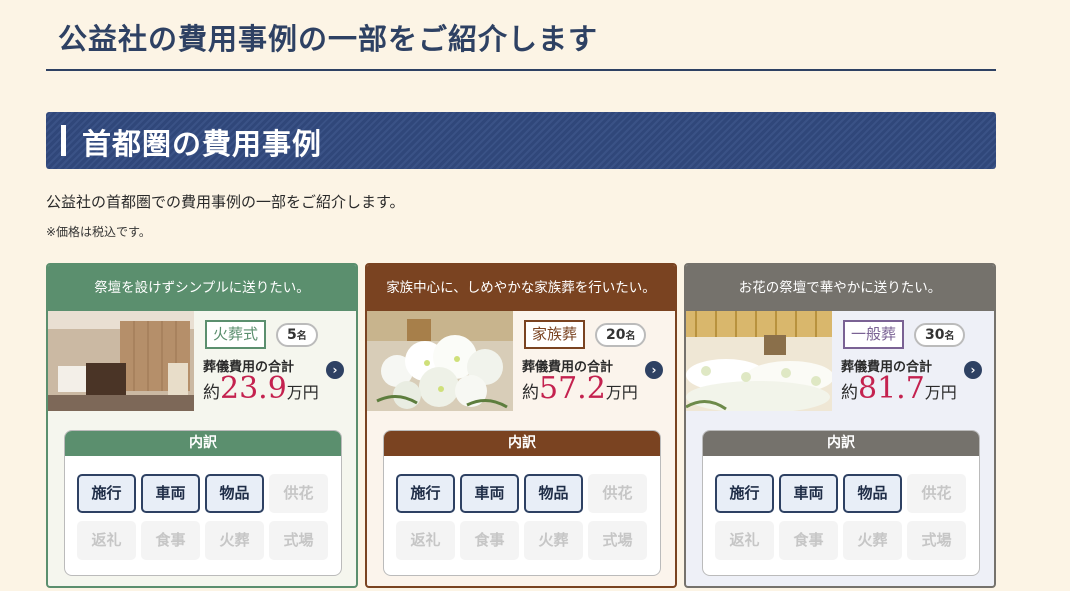  Describe the element at coordinates (840, 288) in the screenshot. I see `card-headline: お花の祭壇で華やかに送りたい。` at that location.